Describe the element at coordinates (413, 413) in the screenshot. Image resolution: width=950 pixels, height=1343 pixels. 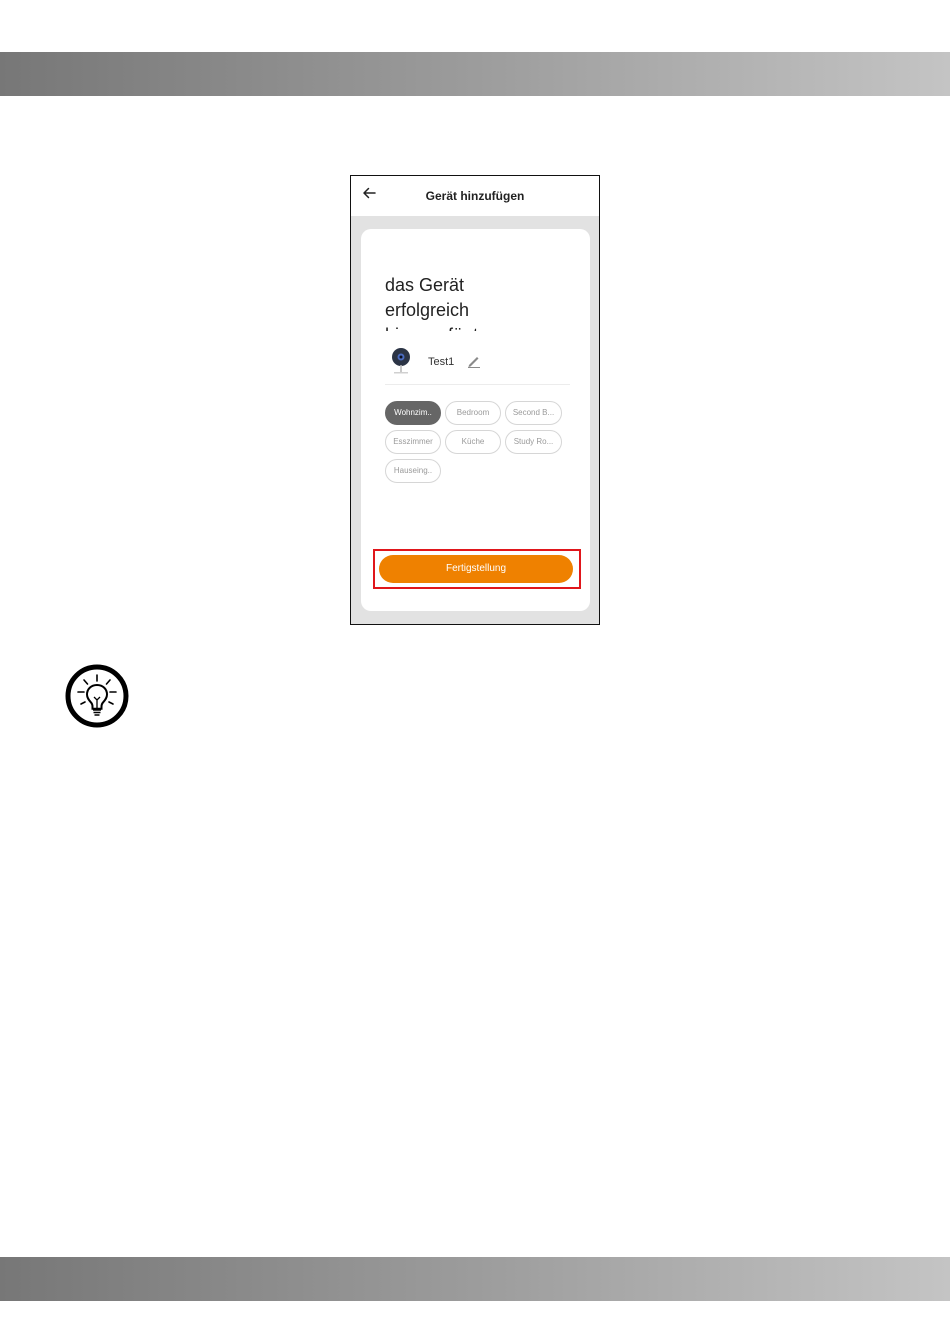
I see `room-chip-wohnzimmer: Wohnzim..` at that location.